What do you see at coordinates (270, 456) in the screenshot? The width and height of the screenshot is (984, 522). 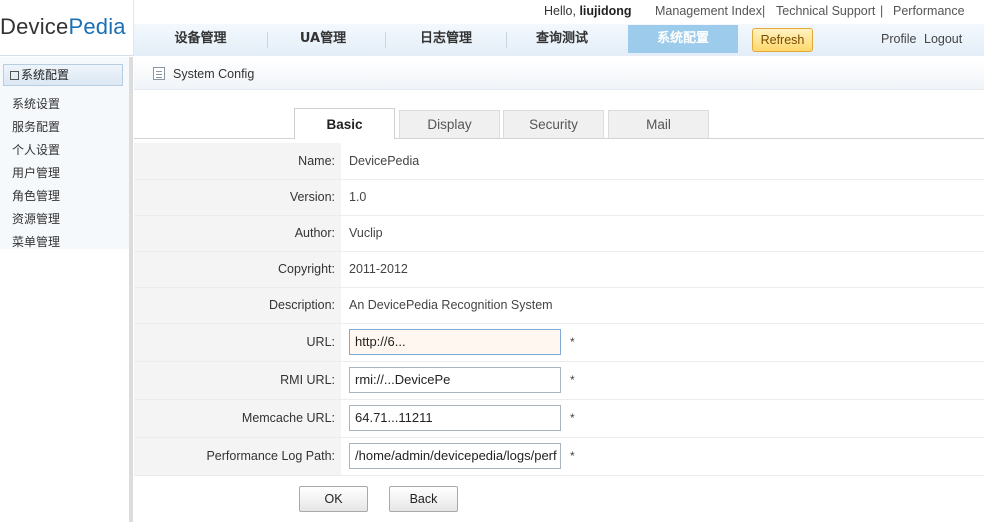 I see `performance-log-path-label: Performance Log Path:` at bounding box center [270, 456].